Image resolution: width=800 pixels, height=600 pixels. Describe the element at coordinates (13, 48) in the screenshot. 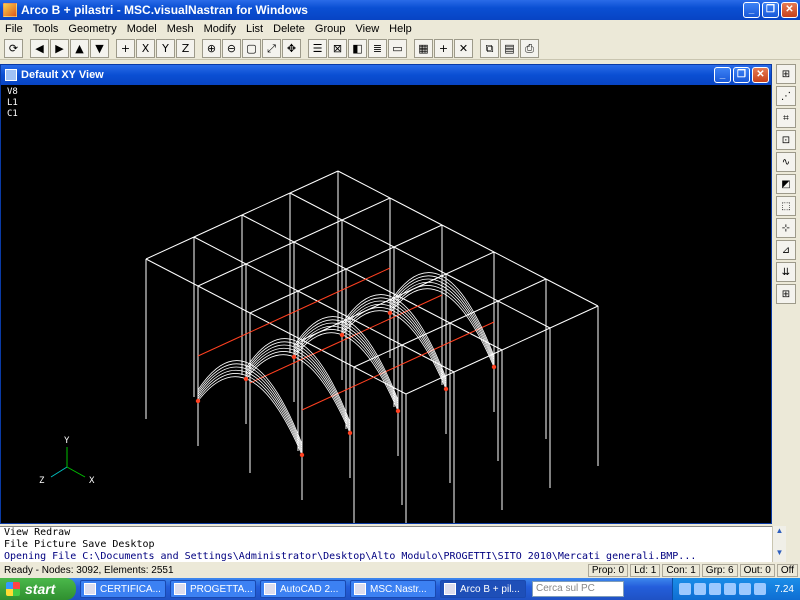

I see `rotate-icon: ⟳` at that location.